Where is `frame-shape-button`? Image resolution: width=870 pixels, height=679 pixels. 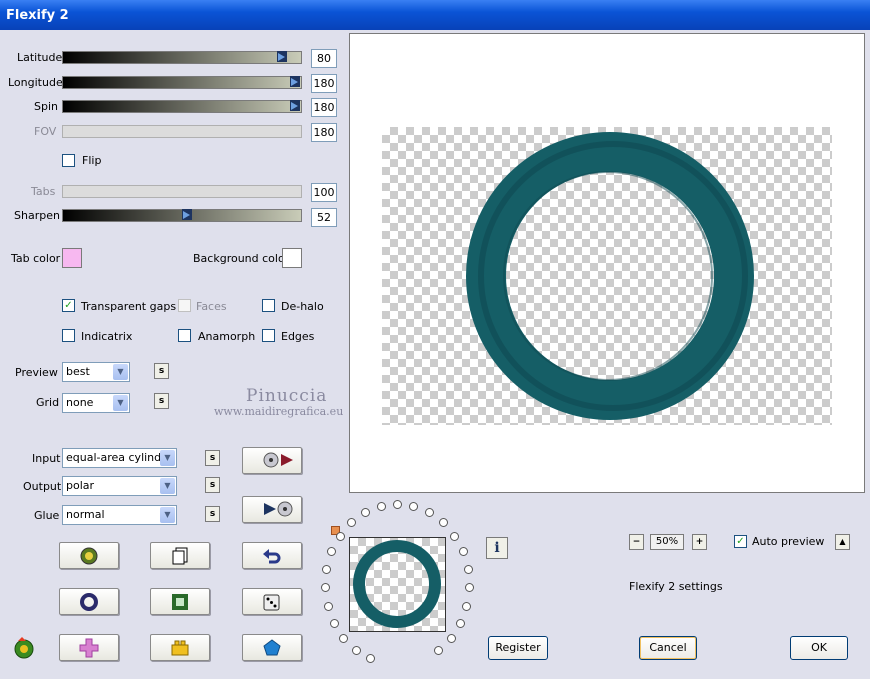
frame-shape-button is located at coordinates (180, 601).